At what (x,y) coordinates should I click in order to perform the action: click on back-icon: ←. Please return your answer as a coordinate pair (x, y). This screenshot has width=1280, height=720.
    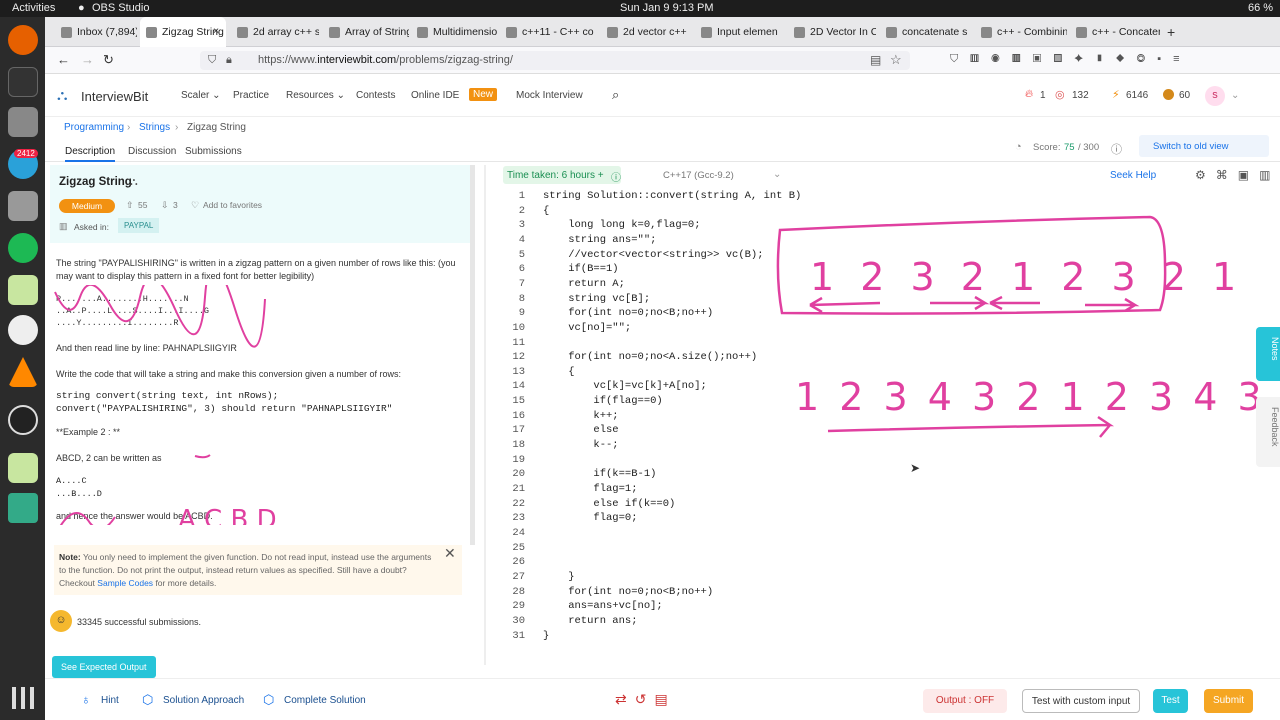
    Looking at the image, I should click on (63, 59).